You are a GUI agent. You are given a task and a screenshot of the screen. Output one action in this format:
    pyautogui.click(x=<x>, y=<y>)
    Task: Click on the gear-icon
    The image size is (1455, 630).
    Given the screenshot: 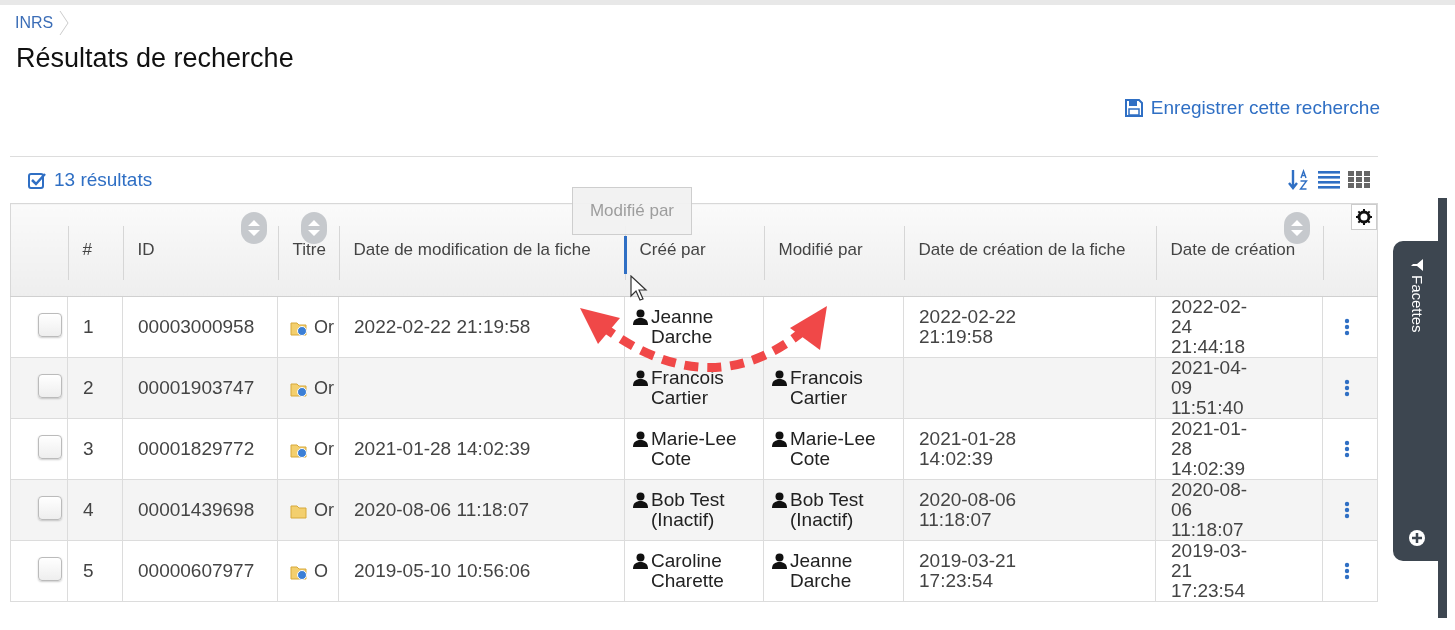 What is the action you would take?
    pyautogui.click(x=1364, y=217)
    